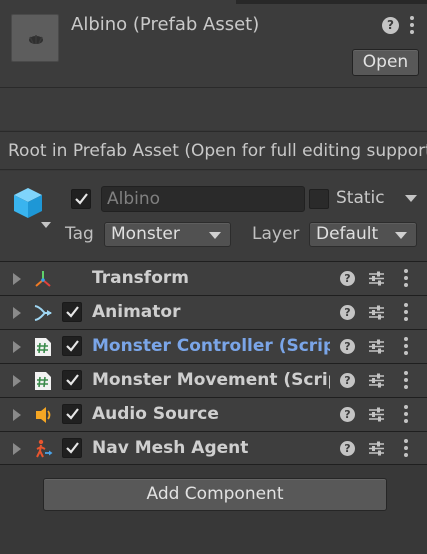 The width and height of the screenshot is (427, 554). I want to click on component-name: Audio Source, so click(155, 414).